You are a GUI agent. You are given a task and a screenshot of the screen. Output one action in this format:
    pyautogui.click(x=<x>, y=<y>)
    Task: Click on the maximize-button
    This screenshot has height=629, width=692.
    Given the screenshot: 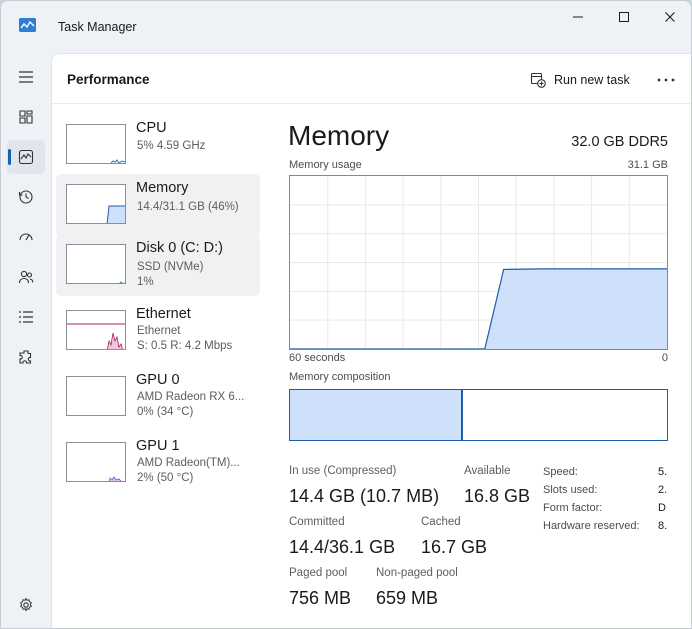 What is the action you would take?
    pyautogui.click(x=624, y=17)
    